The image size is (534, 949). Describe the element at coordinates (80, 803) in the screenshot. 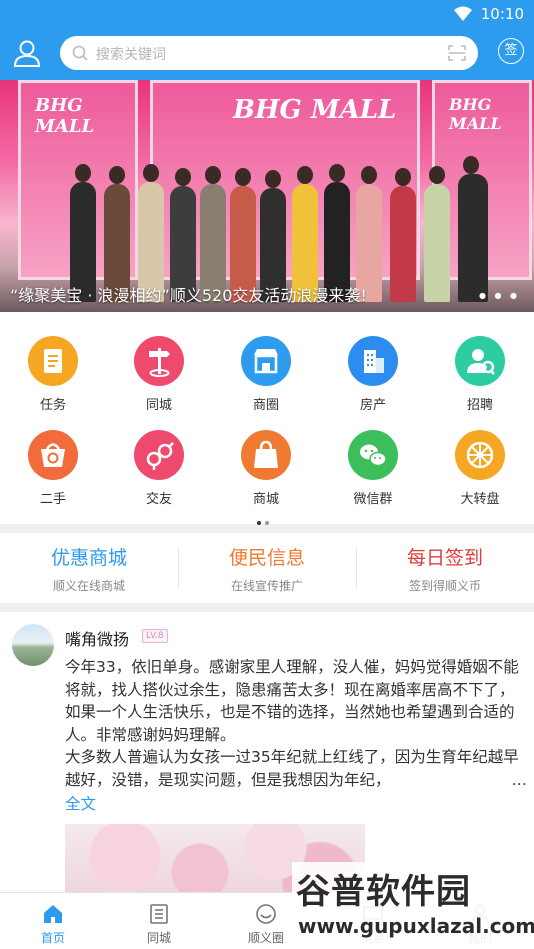

I see `read-more-link: 全文` at that location.